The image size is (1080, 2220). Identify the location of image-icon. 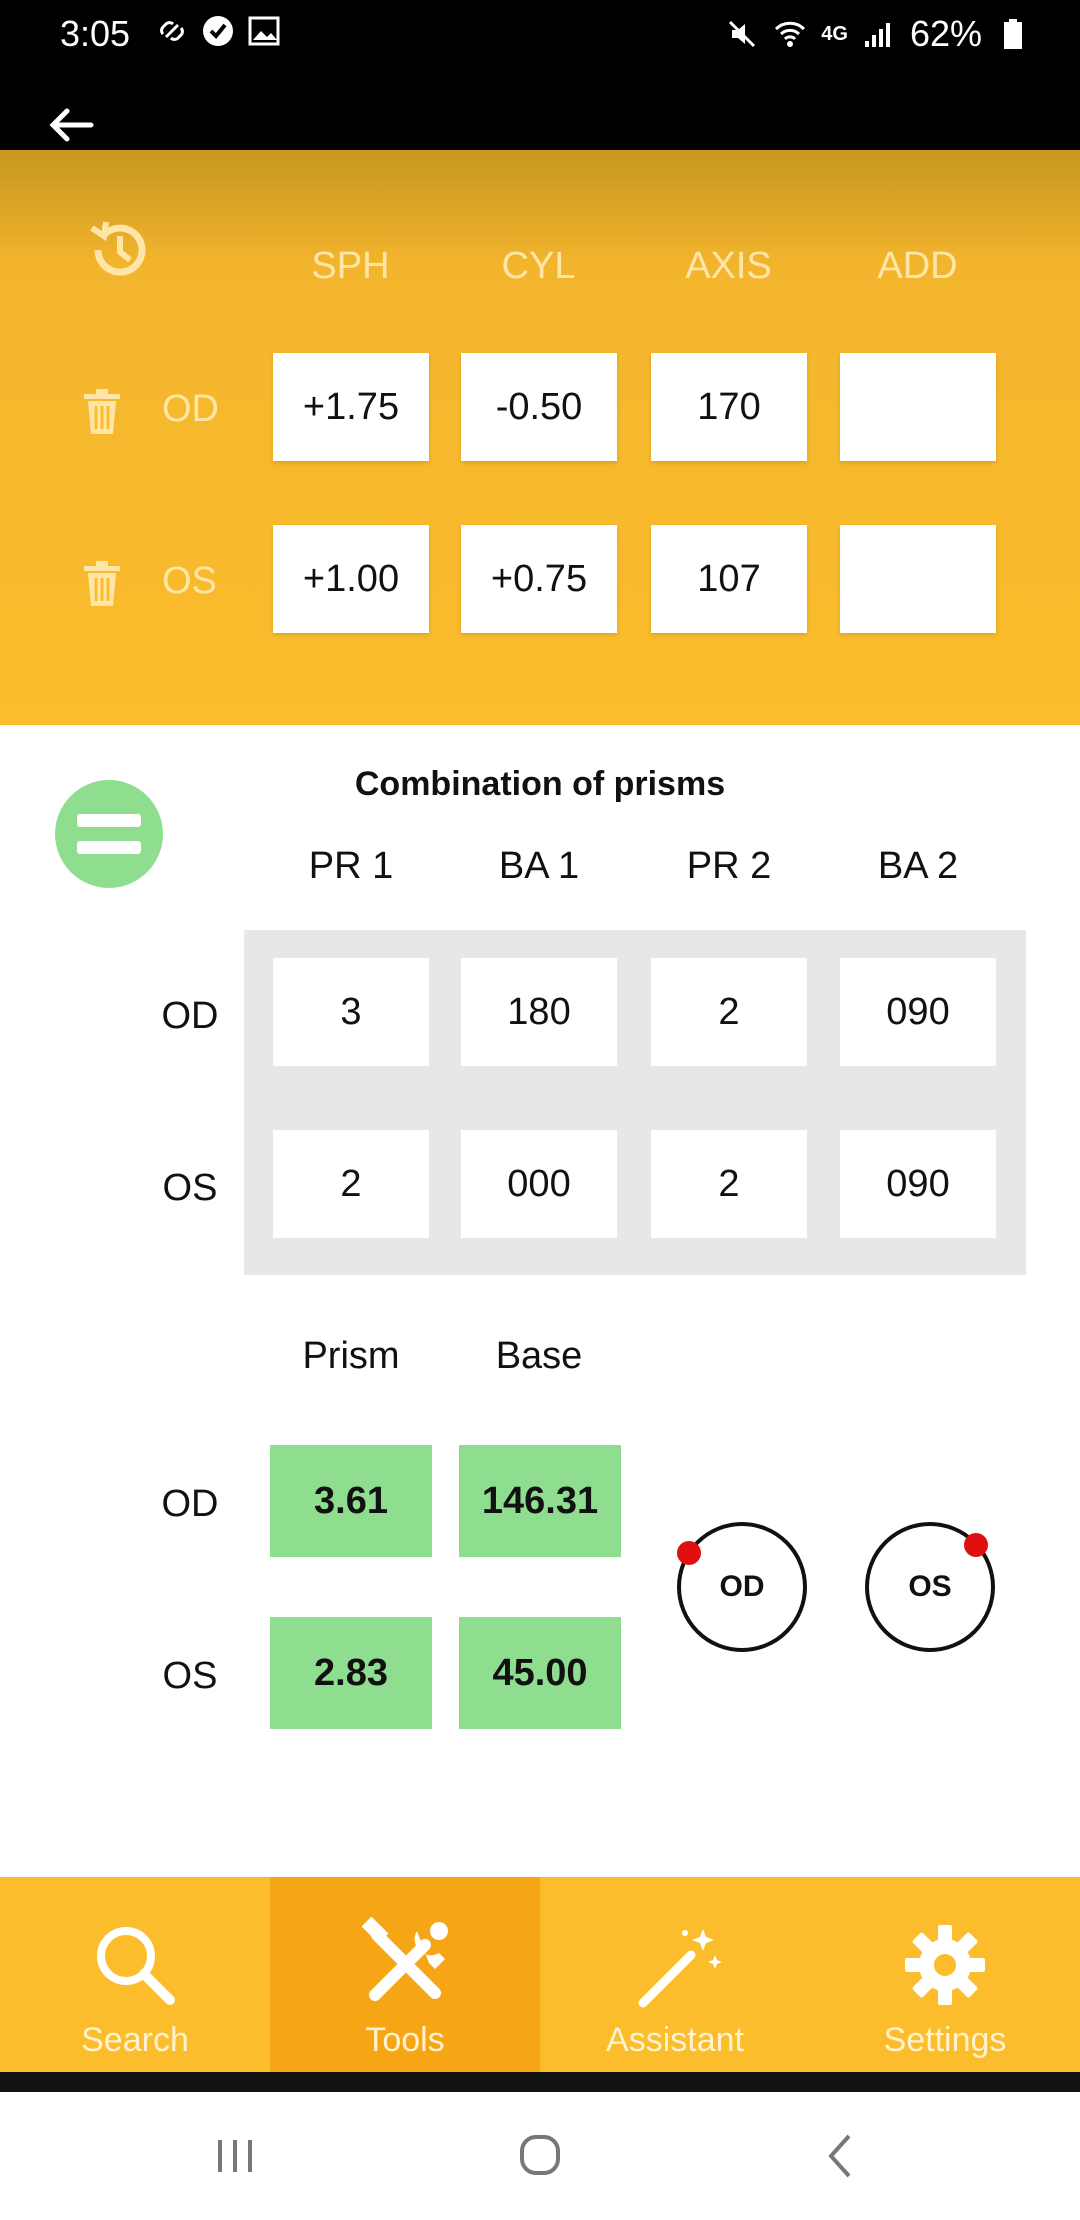
(264, 31).